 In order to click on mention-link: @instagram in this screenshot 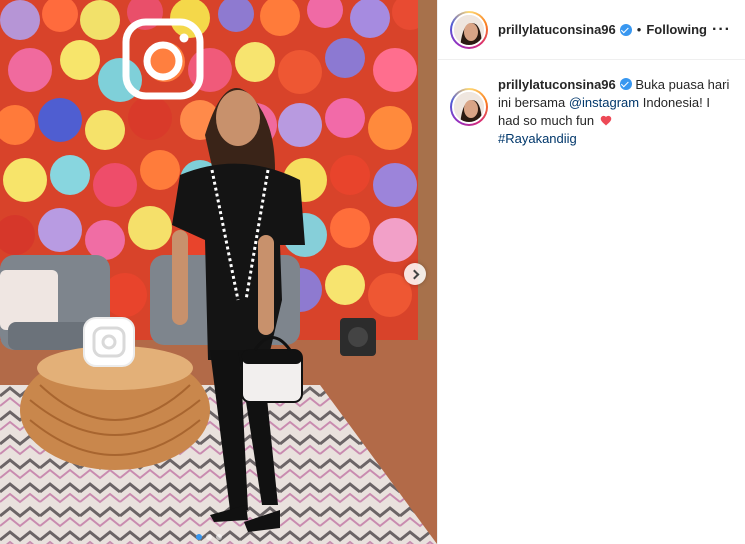, I will do `click(604, 102)`.